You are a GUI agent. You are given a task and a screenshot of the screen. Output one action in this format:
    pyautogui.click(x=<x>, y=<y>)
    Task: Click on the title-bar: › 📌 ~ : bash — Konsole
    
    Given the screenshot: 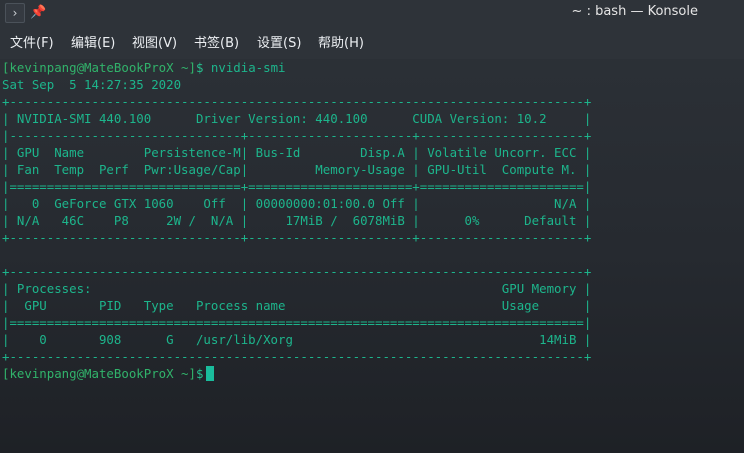 What is the action you would take?
    pyautogui.click(x=372, y=13)
    